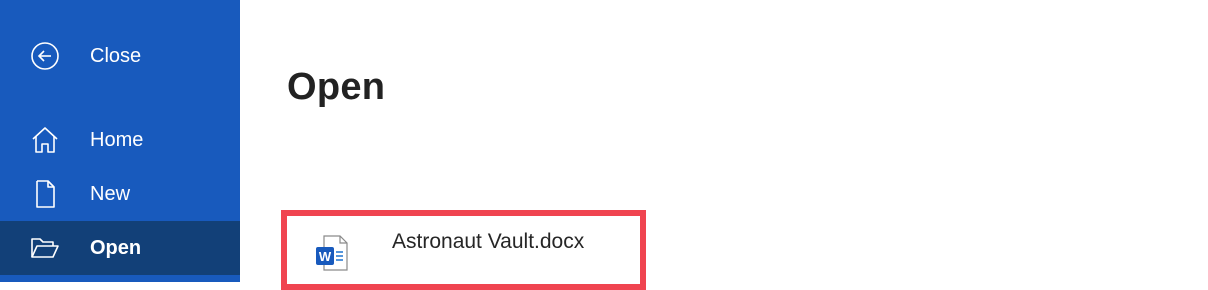  I want to click on word-document-icon: W, so click(332, 253).